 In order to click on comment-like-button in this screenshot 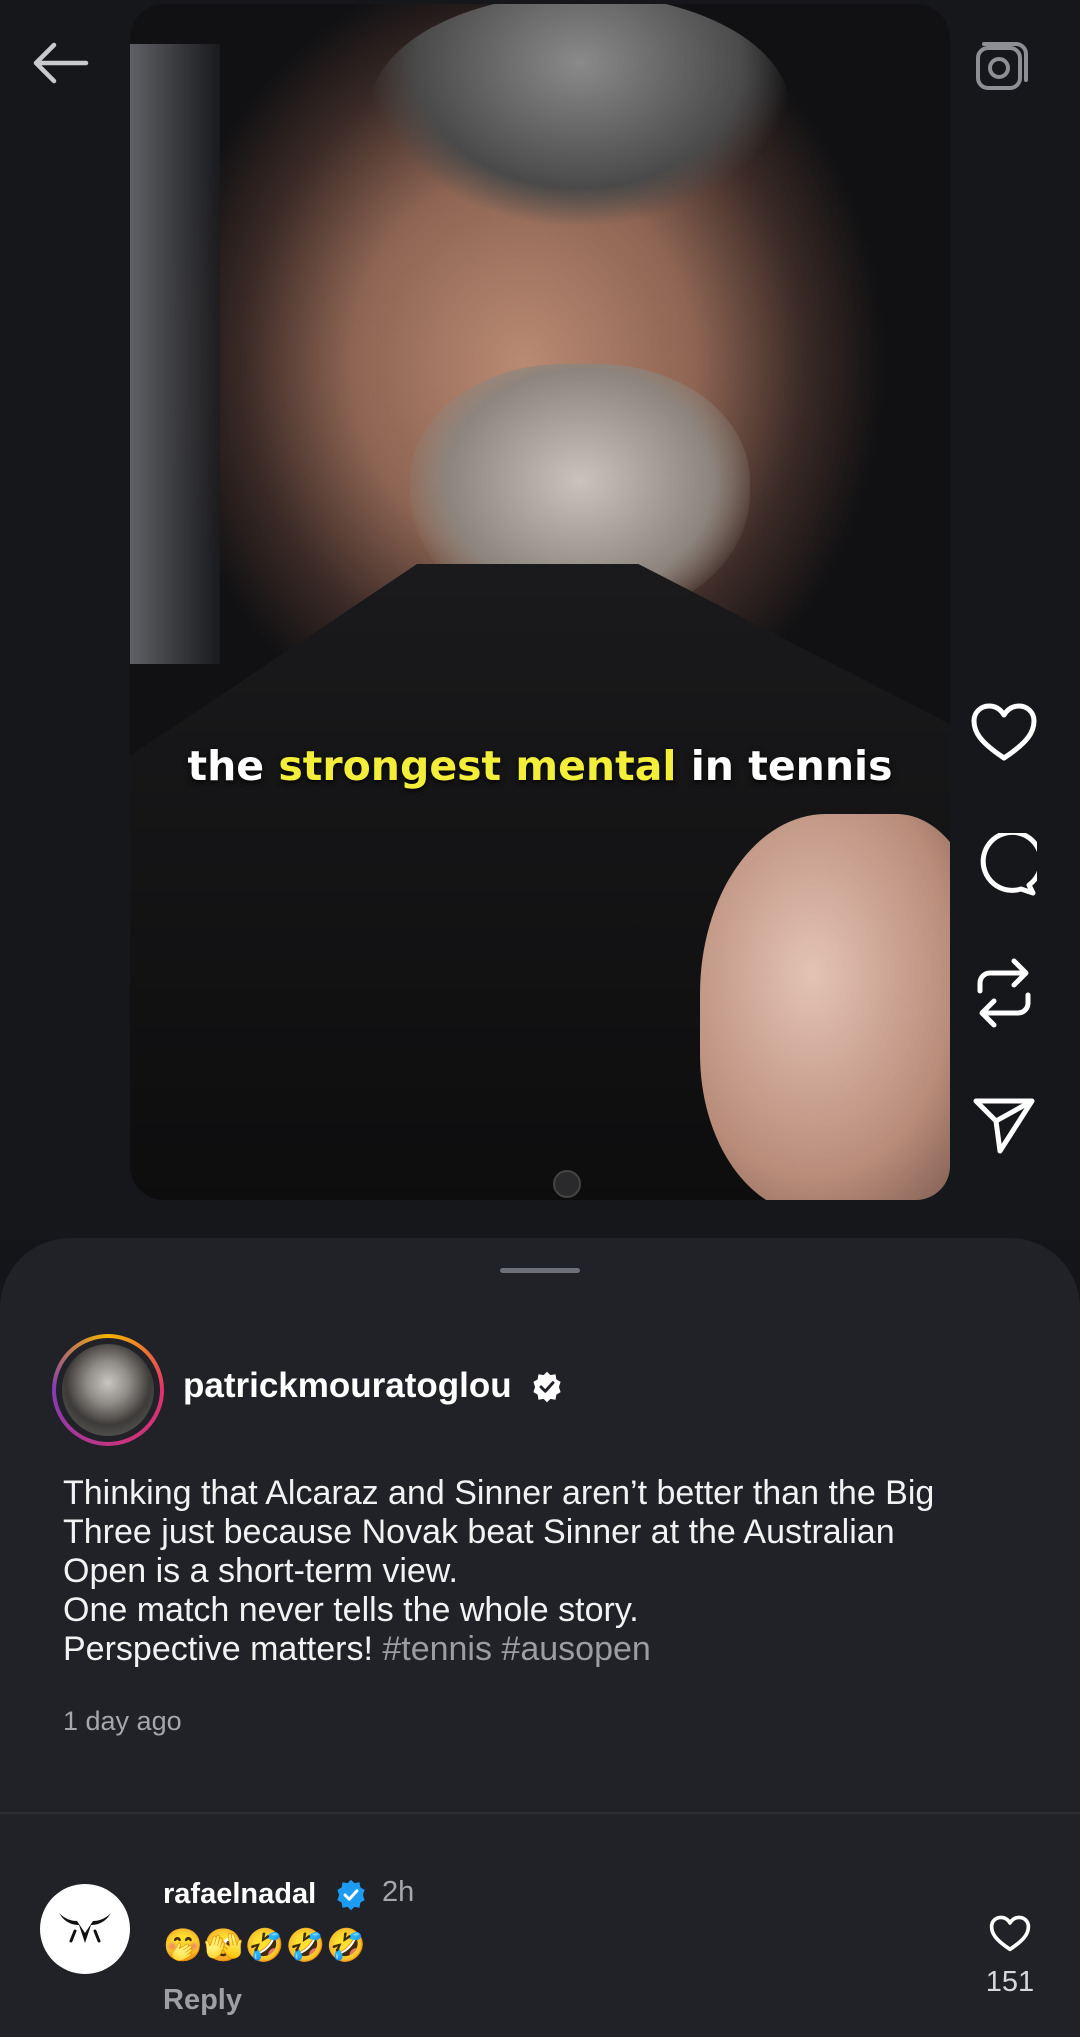, I will do `click(1010, 1934)`.